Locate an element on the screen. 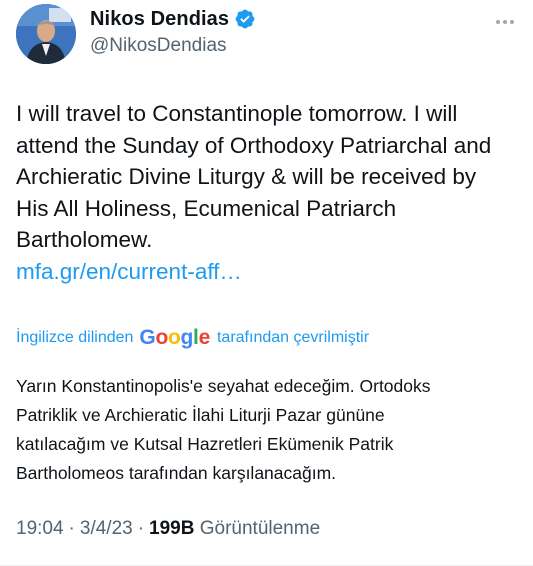  avatar is located at coordinates (46, 34).